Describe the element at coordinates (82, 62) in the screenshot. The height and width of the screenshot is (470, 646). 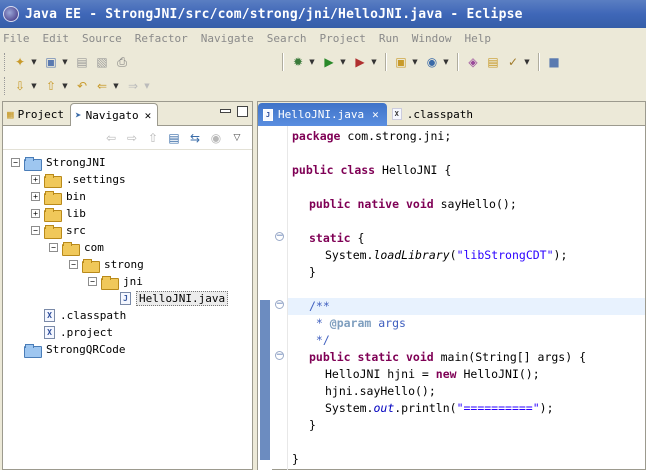
I see `save-icon: ▤` at that location.